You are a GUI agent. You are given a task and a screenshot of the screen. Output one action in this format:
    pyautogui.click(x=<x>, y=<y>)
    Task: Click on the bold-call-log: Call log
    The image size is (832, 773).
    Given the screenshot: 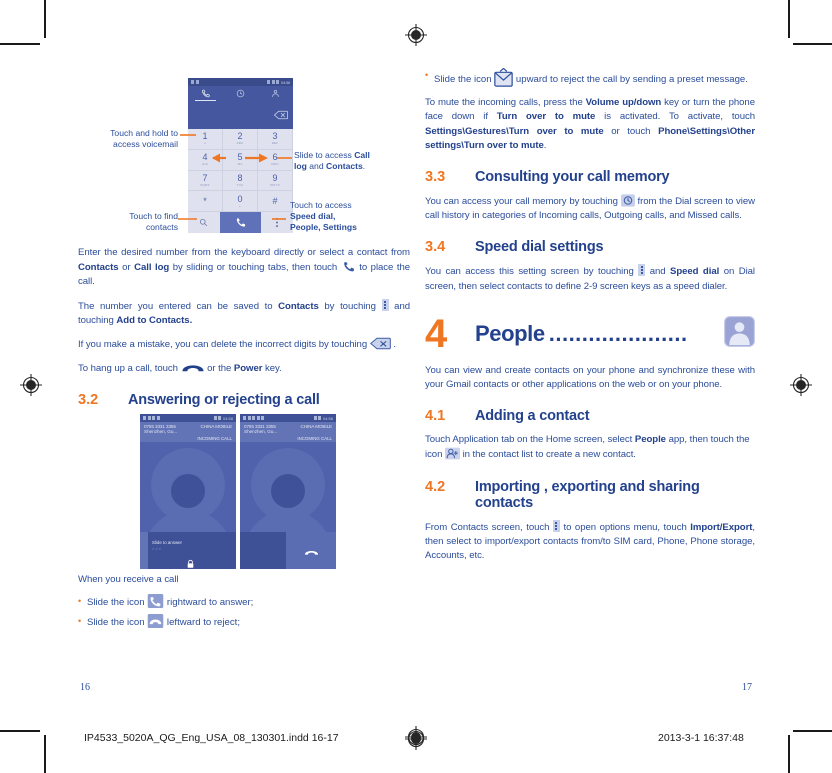 What is the action you would take?
    pyautogui.click(x=152, y=268)
    